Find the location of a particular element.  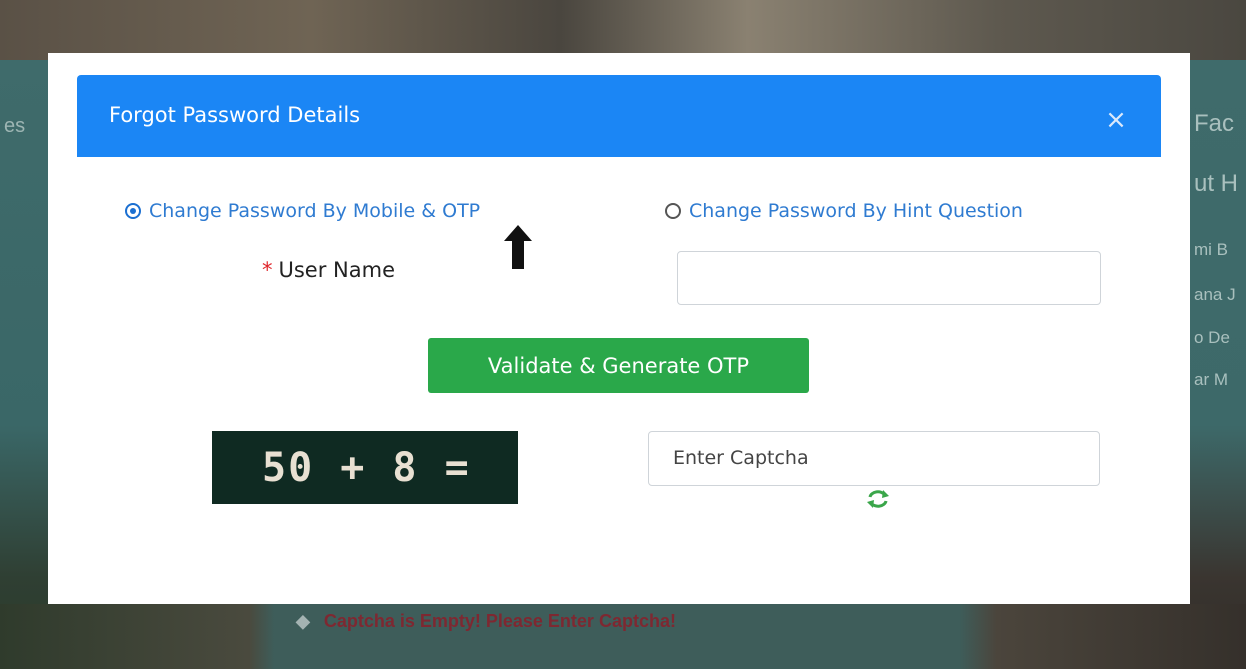

modal-title: Forgot Password Details is located at coordinates (235, 115).